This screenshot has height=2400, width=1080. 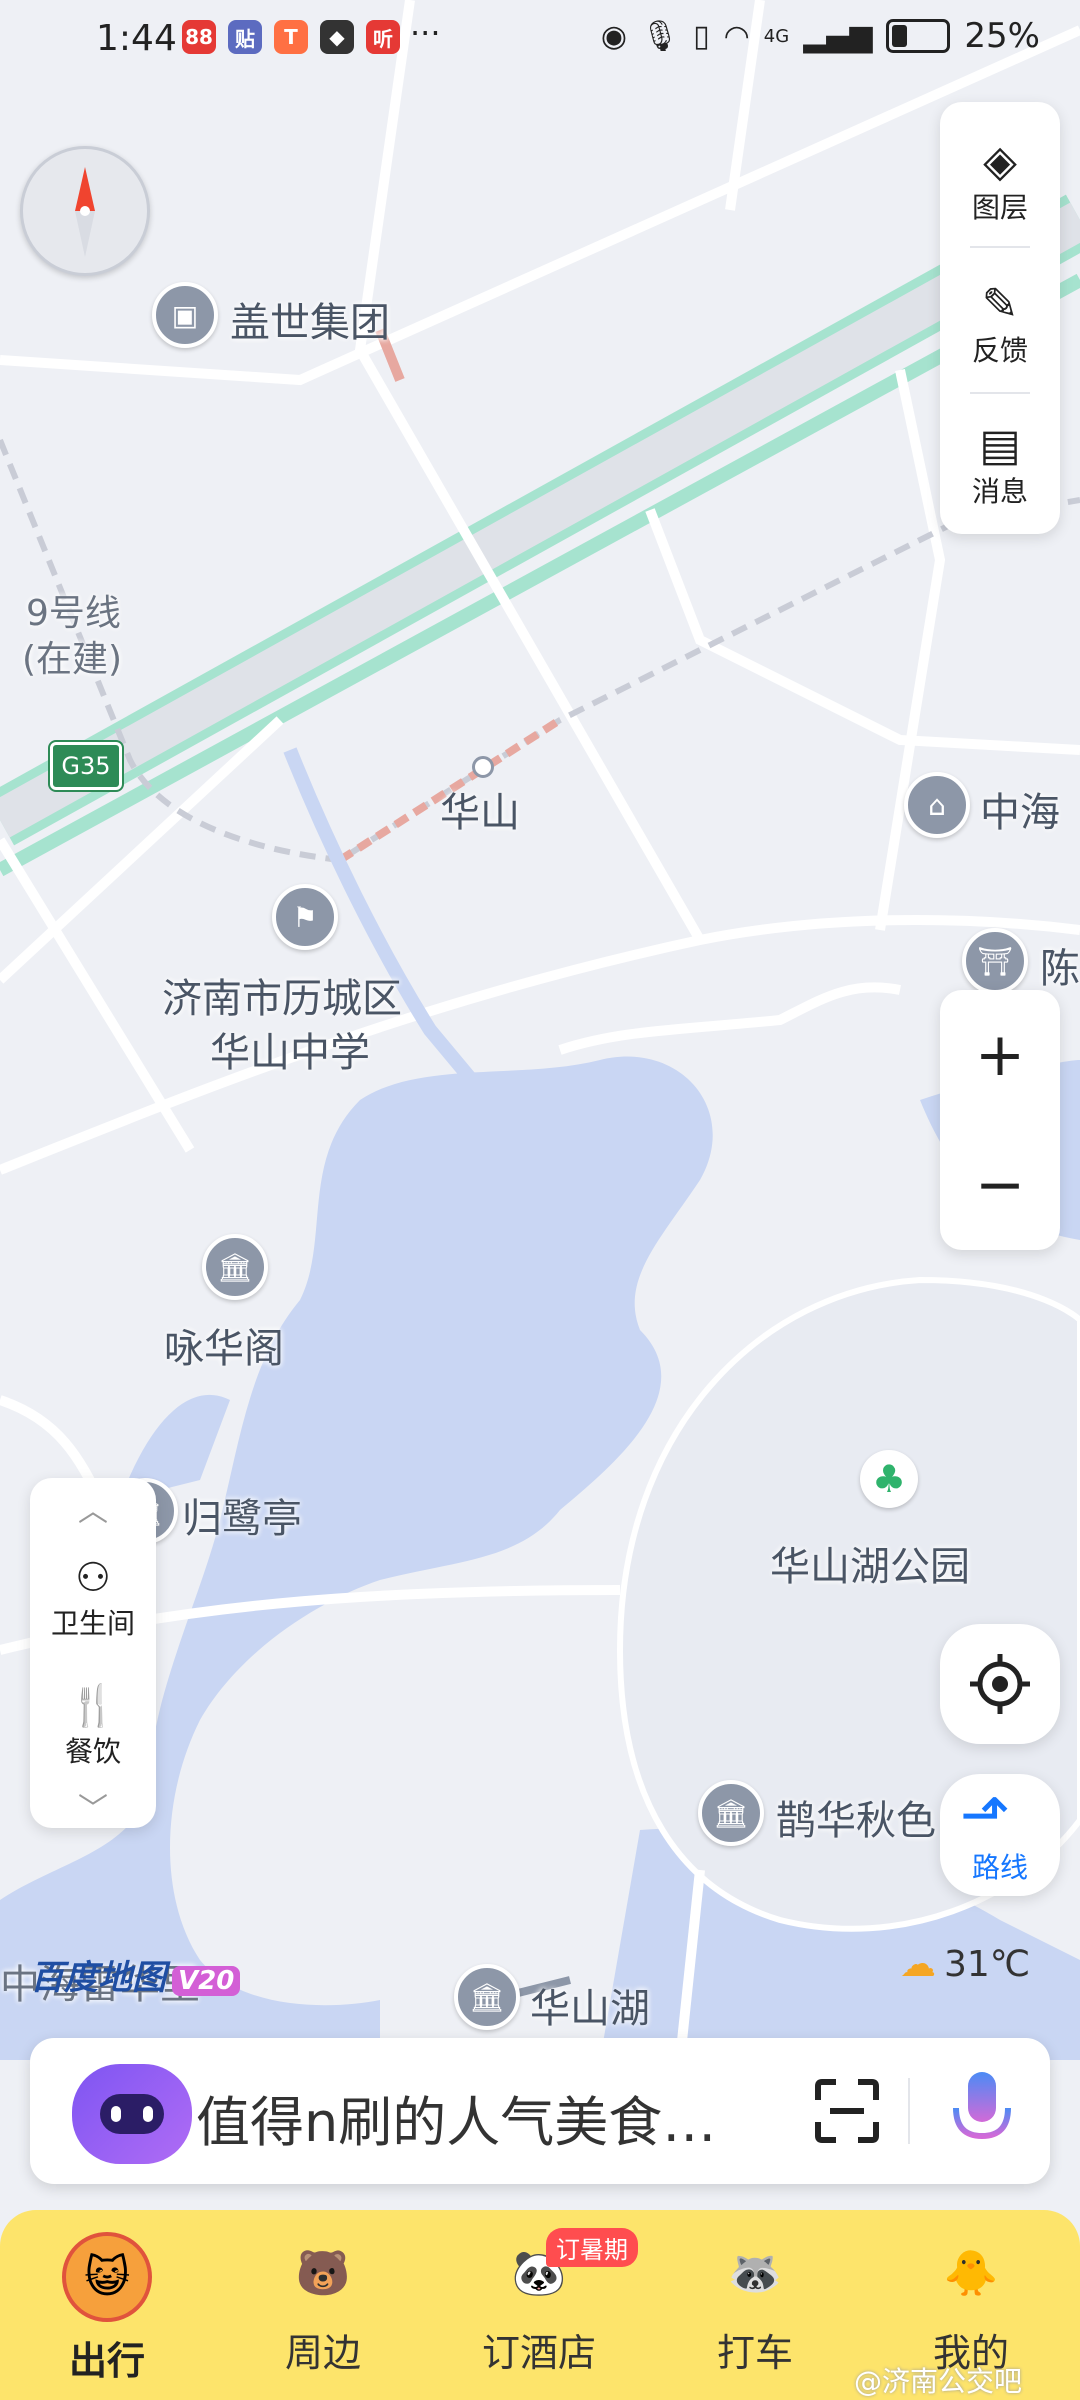 I want to click on chevron-down-icon: ﹀, so click(x=93, y=1806).